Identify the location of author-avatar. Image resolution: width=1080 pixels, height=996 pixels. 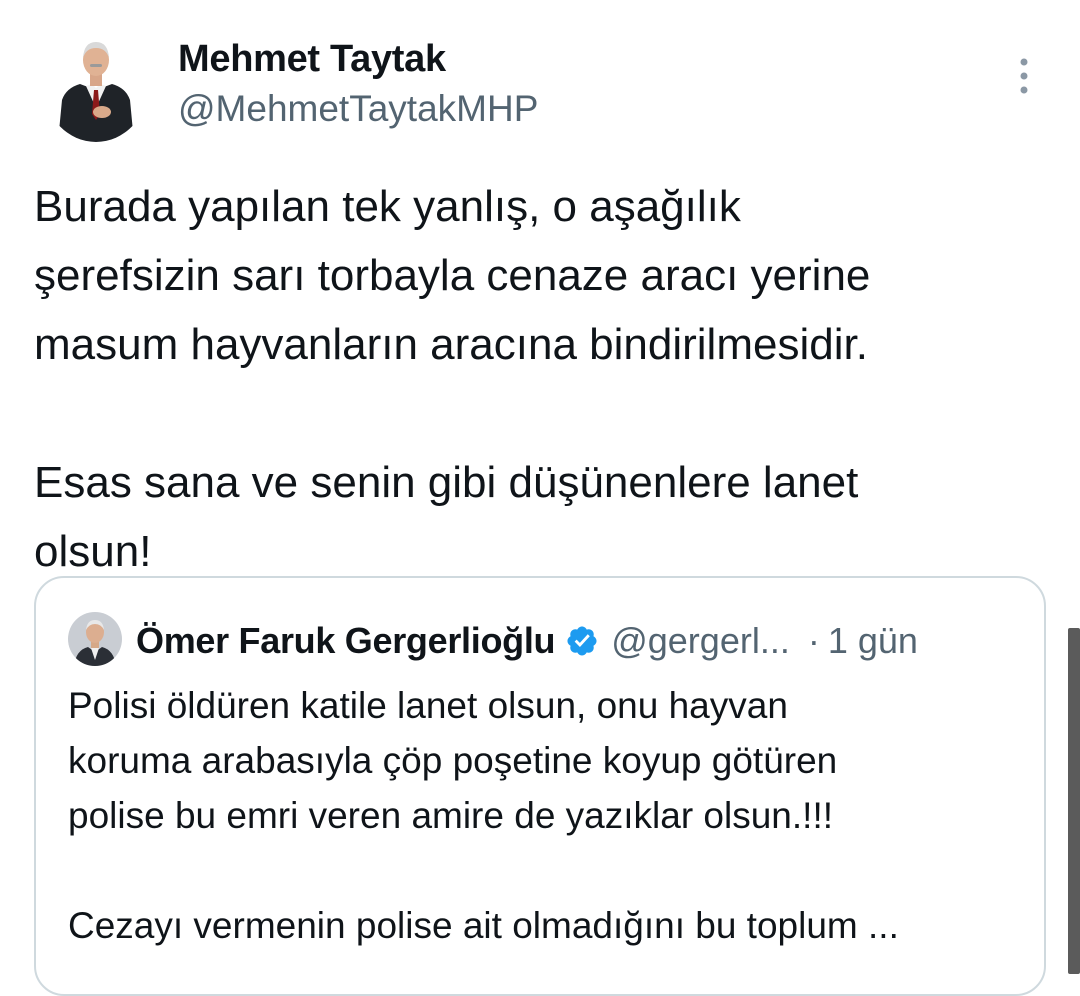
(96, 86).